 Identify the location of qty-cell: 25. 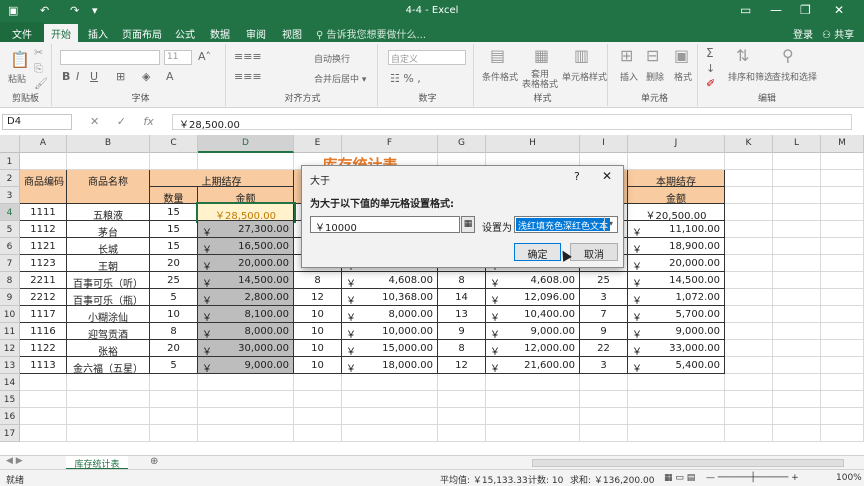
(174, 280).